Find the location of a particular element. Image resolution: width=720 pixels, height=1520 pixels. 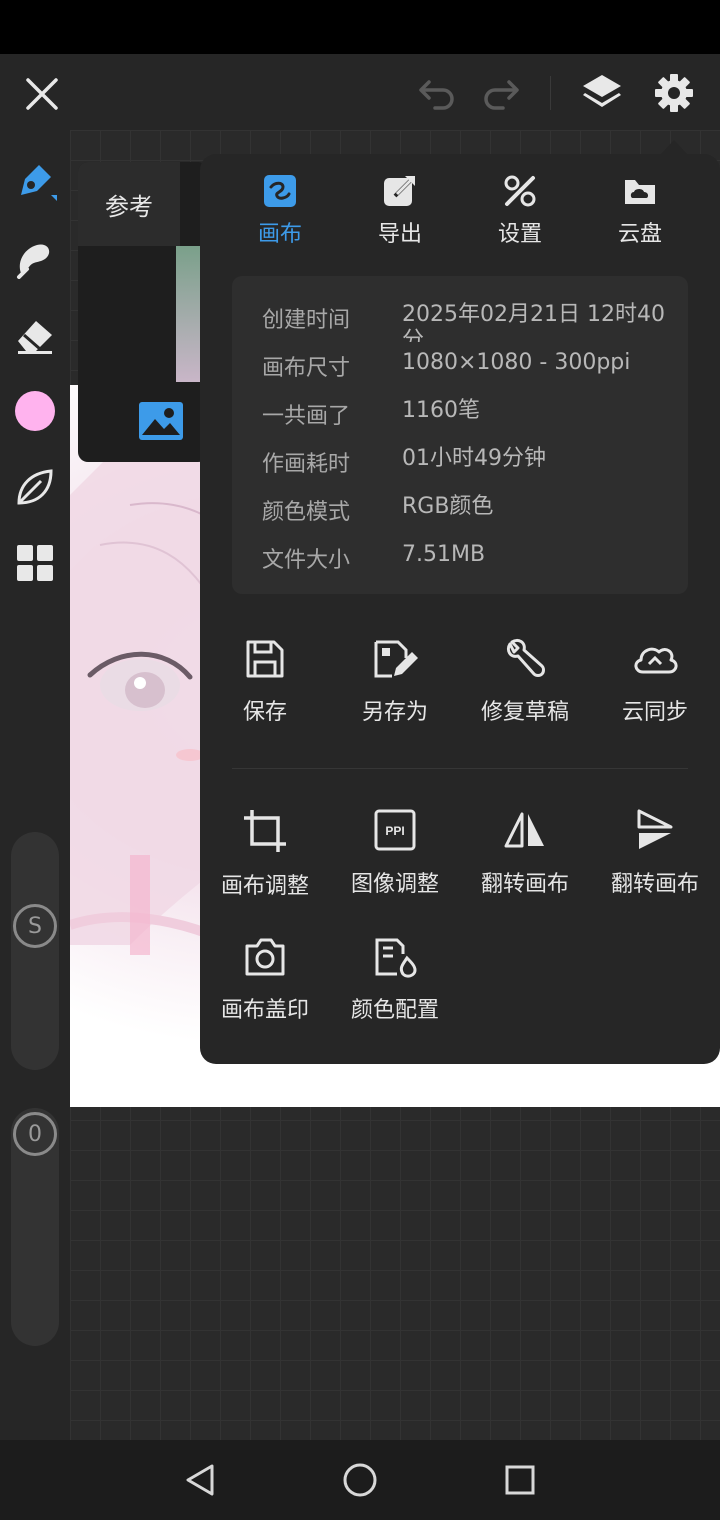

tab-export-label: 导出 is located at coordinates (399, 234).